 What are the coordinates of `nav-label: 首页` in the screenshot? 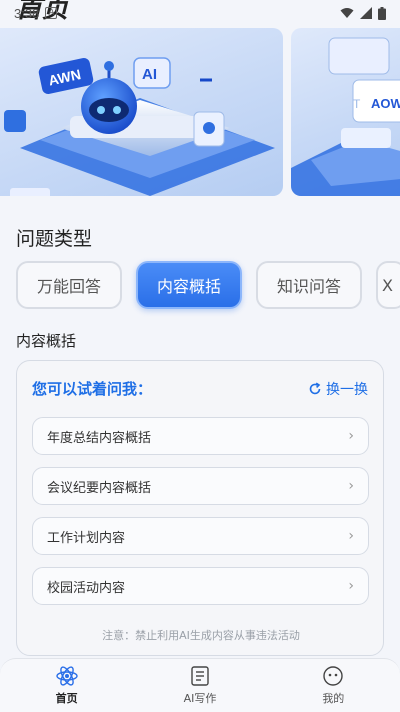 It's located at (66, 698).